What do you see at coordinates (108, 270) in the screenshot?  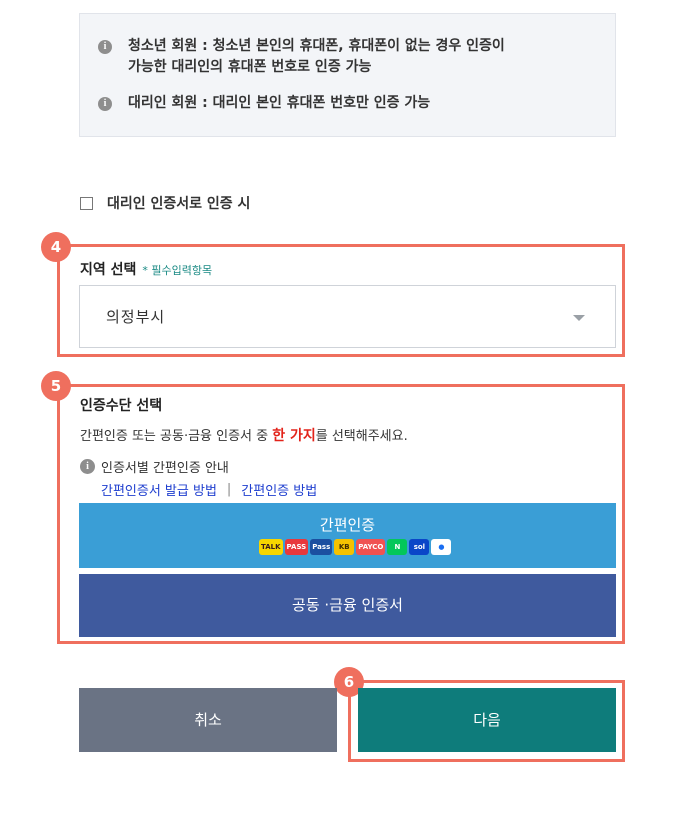 I see `region-title: 지역 선택` at bounding box center [108, 270].